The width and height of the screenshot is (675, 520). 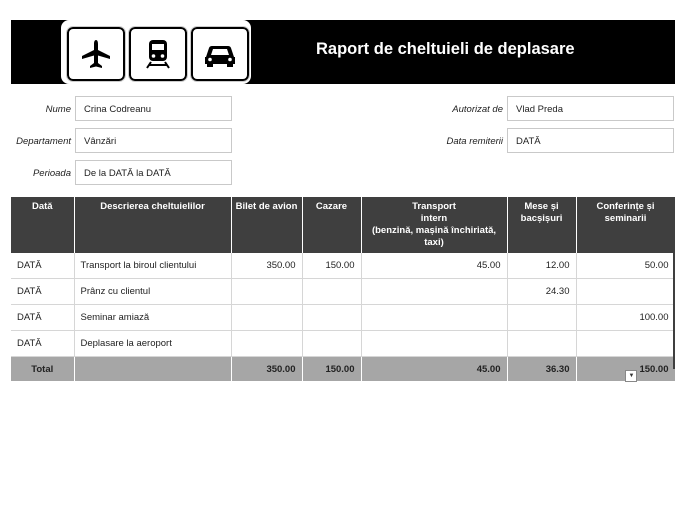 I want to click on cell-lodging: 150.00, so click(x=332, y=266).